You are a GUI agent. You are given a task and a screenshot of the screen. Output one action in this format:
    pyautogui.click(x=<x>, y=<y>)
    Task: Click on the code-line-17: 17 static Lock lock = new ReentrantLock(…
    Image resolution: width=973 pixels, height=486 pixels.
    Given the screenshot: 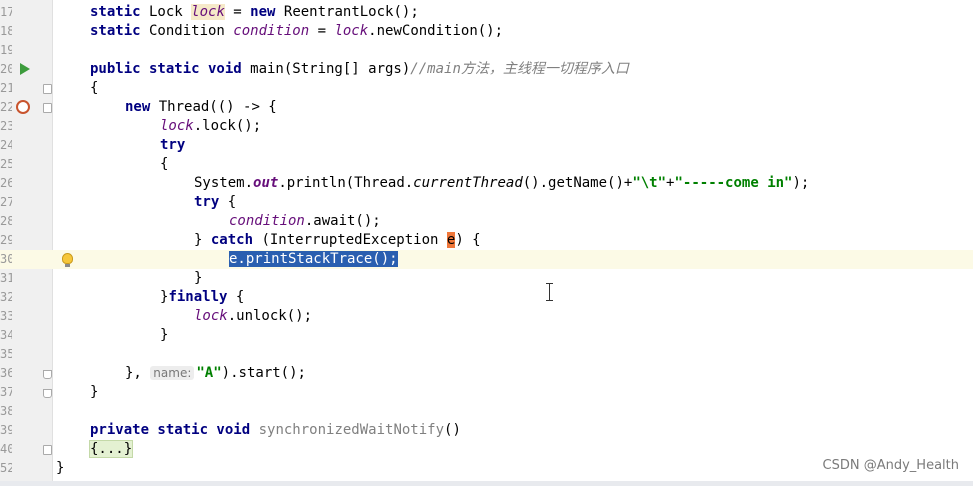 What is the action you would take?
    pyautogui.click(x=486, y=12)
    